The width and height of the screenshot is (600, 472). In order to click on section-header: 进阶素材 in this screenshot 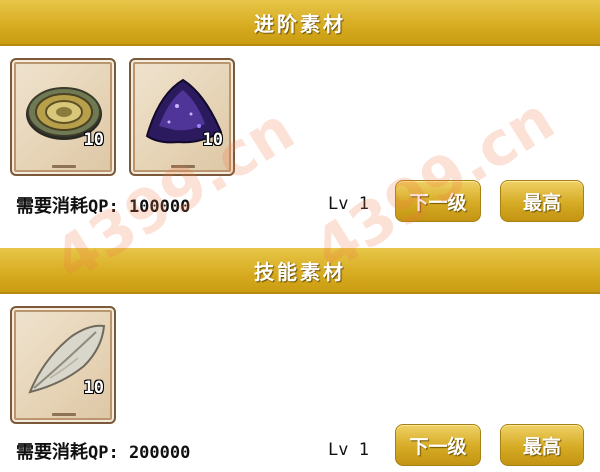, I will do `click(300, 23)`.